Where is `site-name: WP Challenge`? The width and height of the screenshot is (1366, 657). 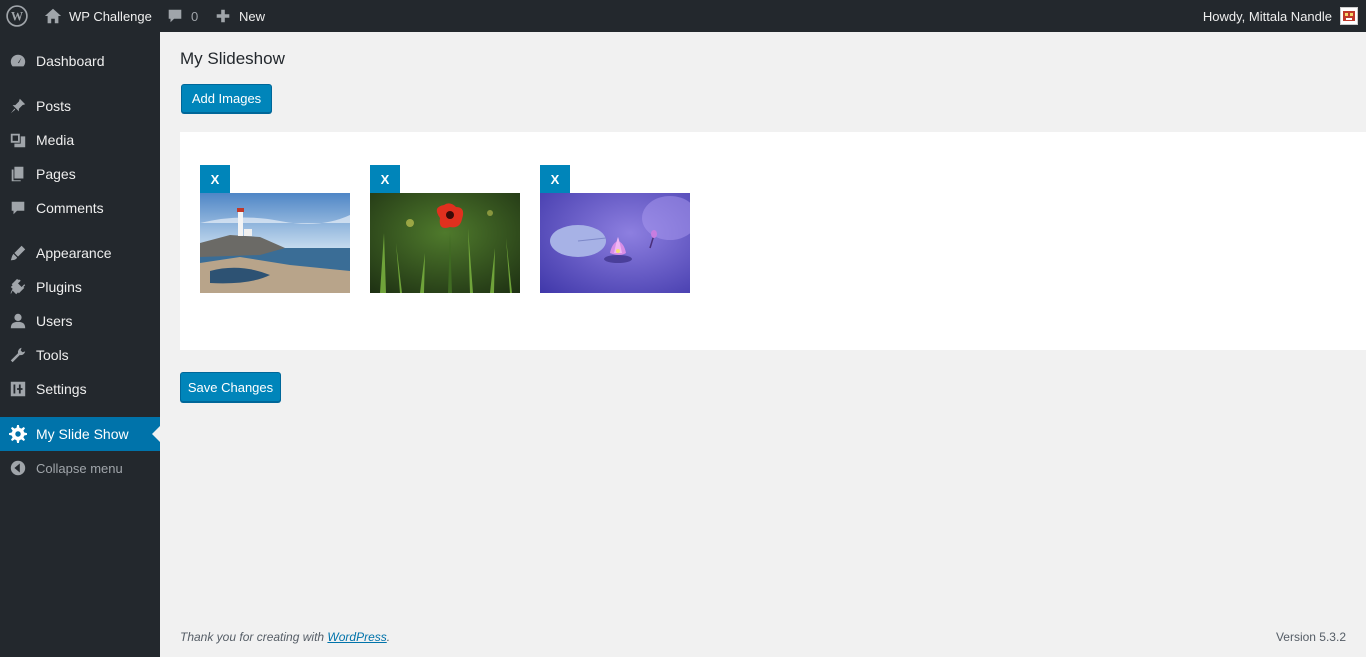 site-name: WP Challenge is located at coordinates (110, 16).